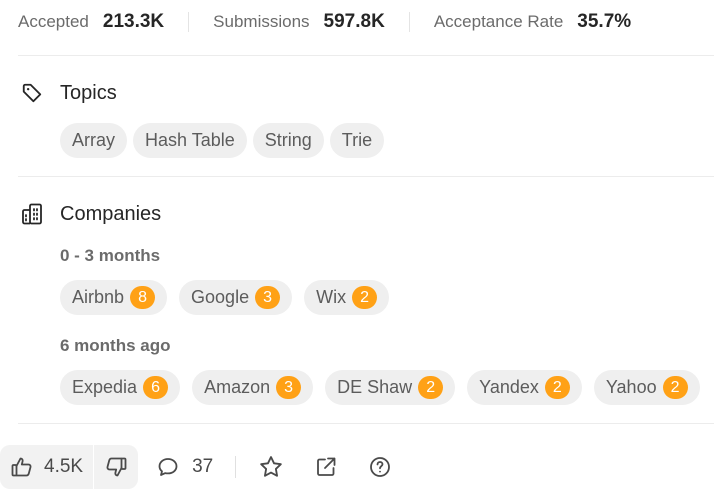 This screenshot has width=714, height=493. Describe the element at coordinates (237, 387) in the screenshot. I see `company-name: Amazon` at that location.